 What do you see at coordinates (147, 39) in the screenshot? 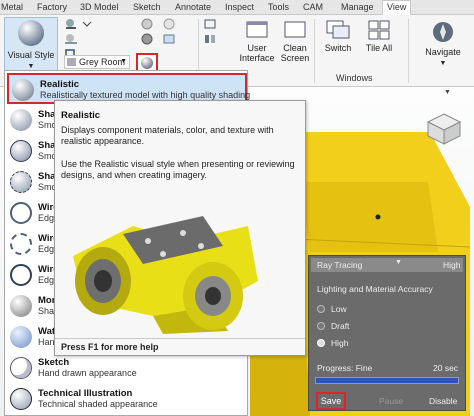
I see `ambient-shadow-icon` at bounding box center [147, 39].